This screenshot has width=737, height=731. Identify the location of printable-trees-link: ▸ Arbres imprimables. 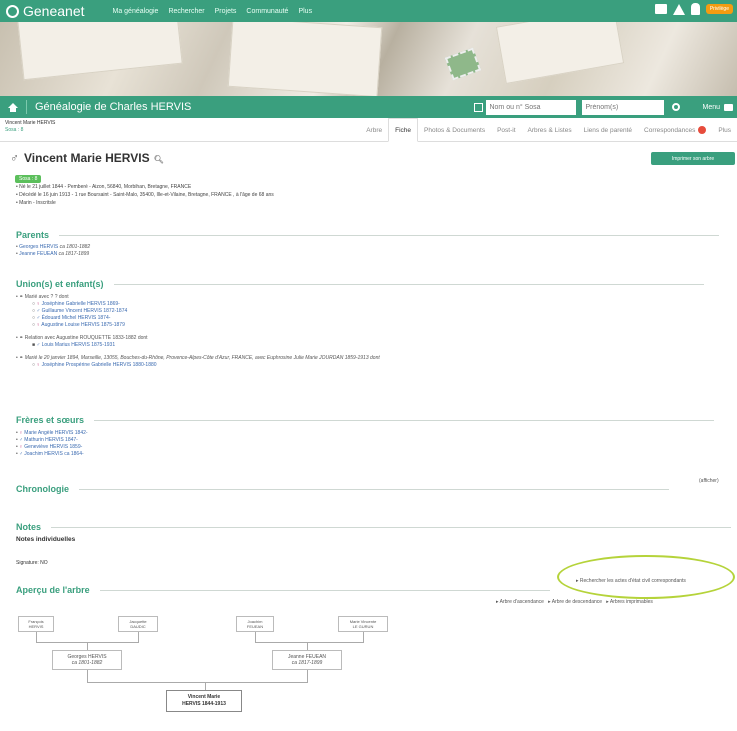
(629, 602).